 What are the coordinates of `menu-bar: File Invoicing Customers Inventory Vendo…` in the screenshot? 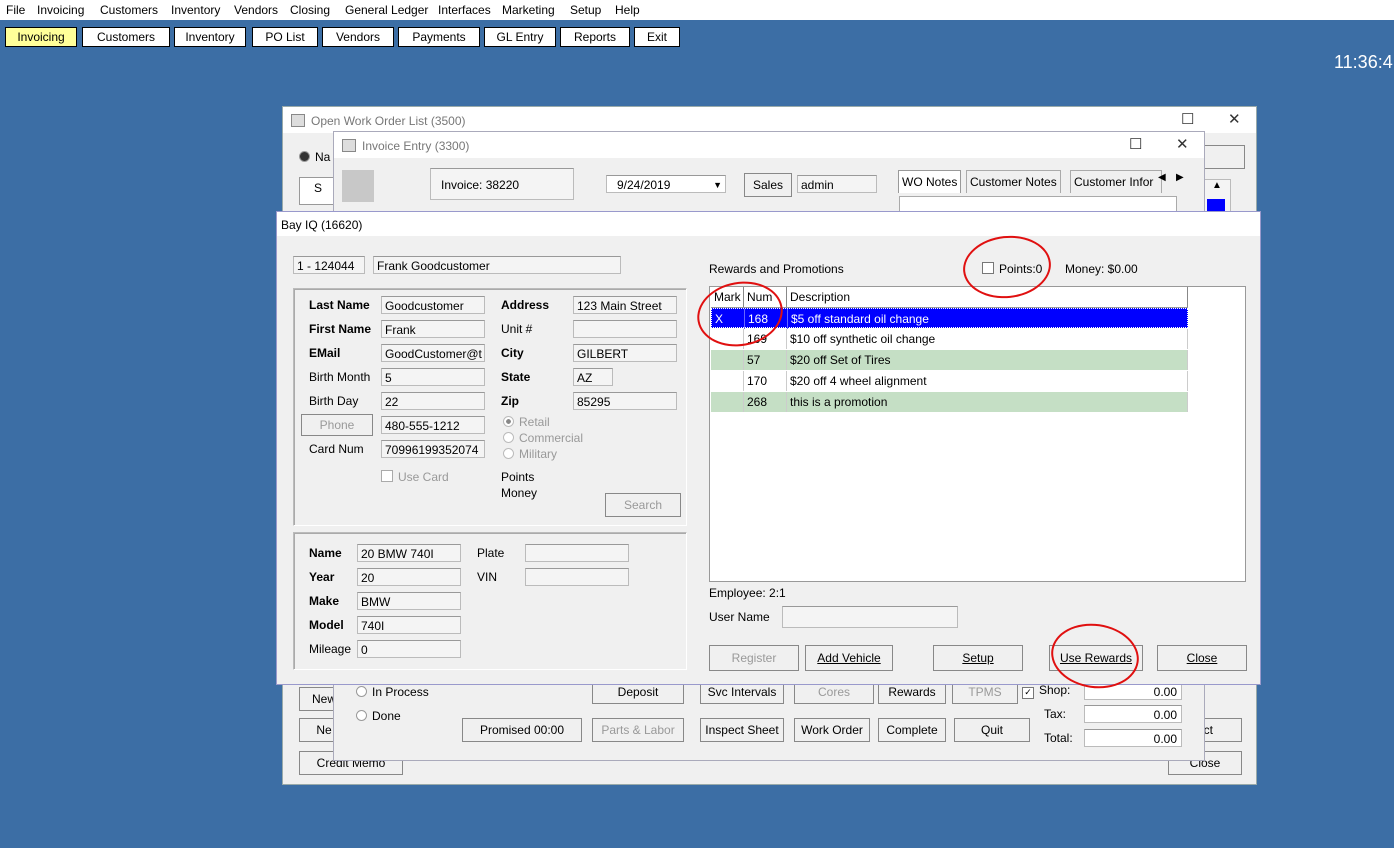 It's located at (697, 10).